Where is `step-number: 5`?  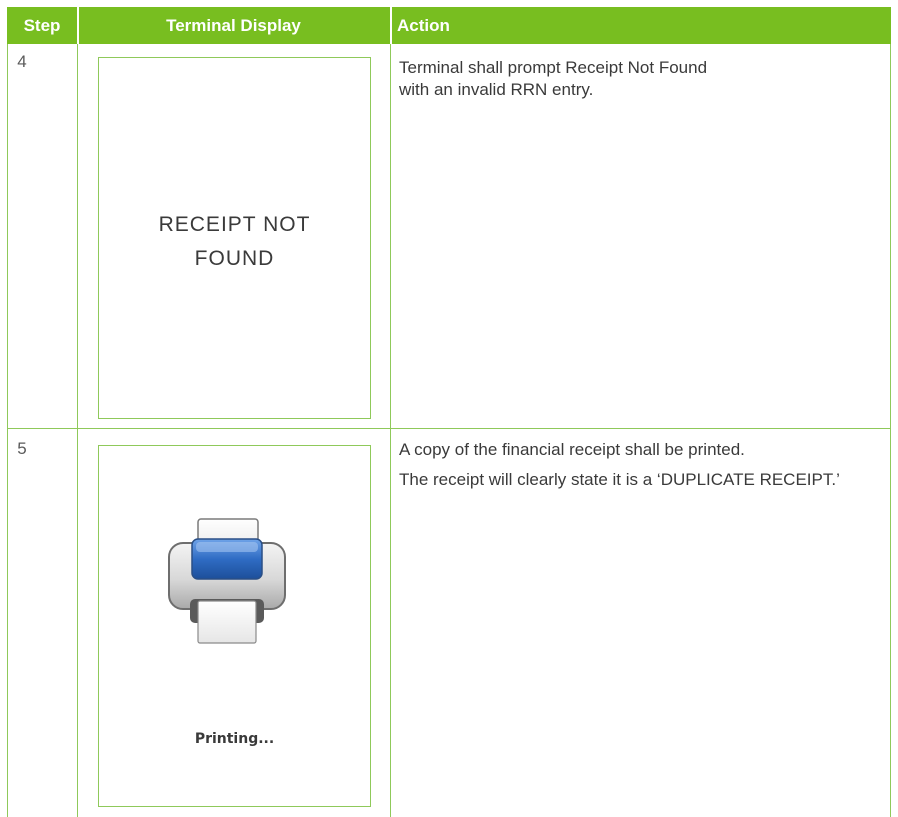 step-number: 5 is located at coordinates (22, 448).